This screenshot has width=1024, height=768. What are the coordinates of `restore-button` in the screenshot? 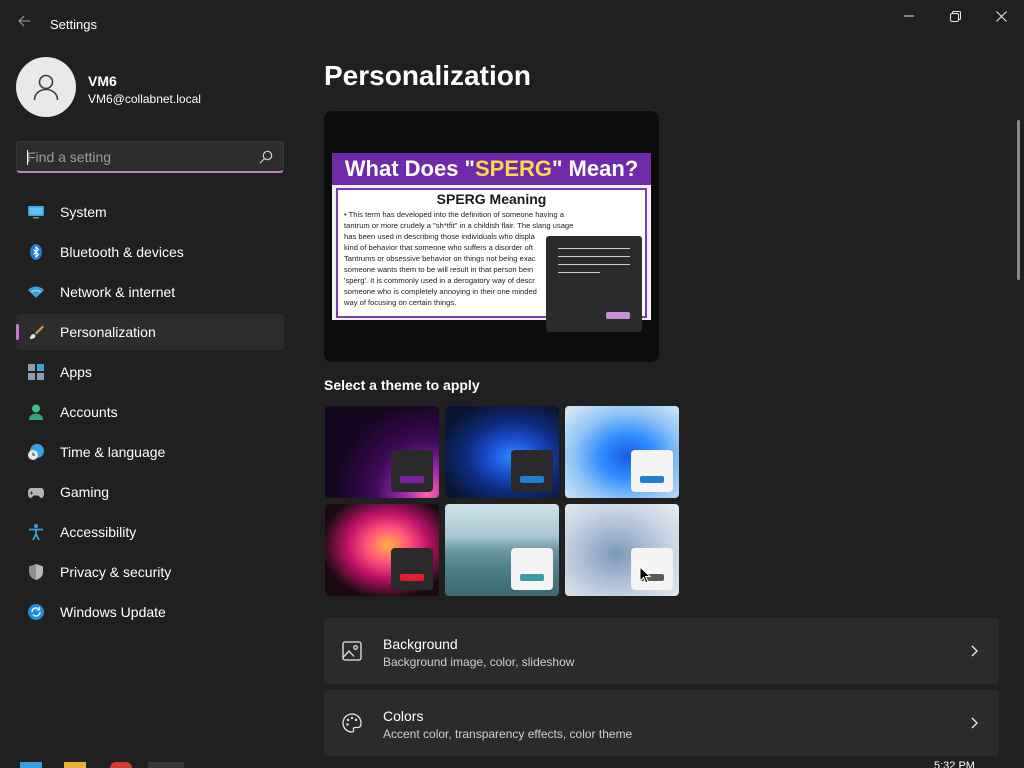 It's located at (955, 16).